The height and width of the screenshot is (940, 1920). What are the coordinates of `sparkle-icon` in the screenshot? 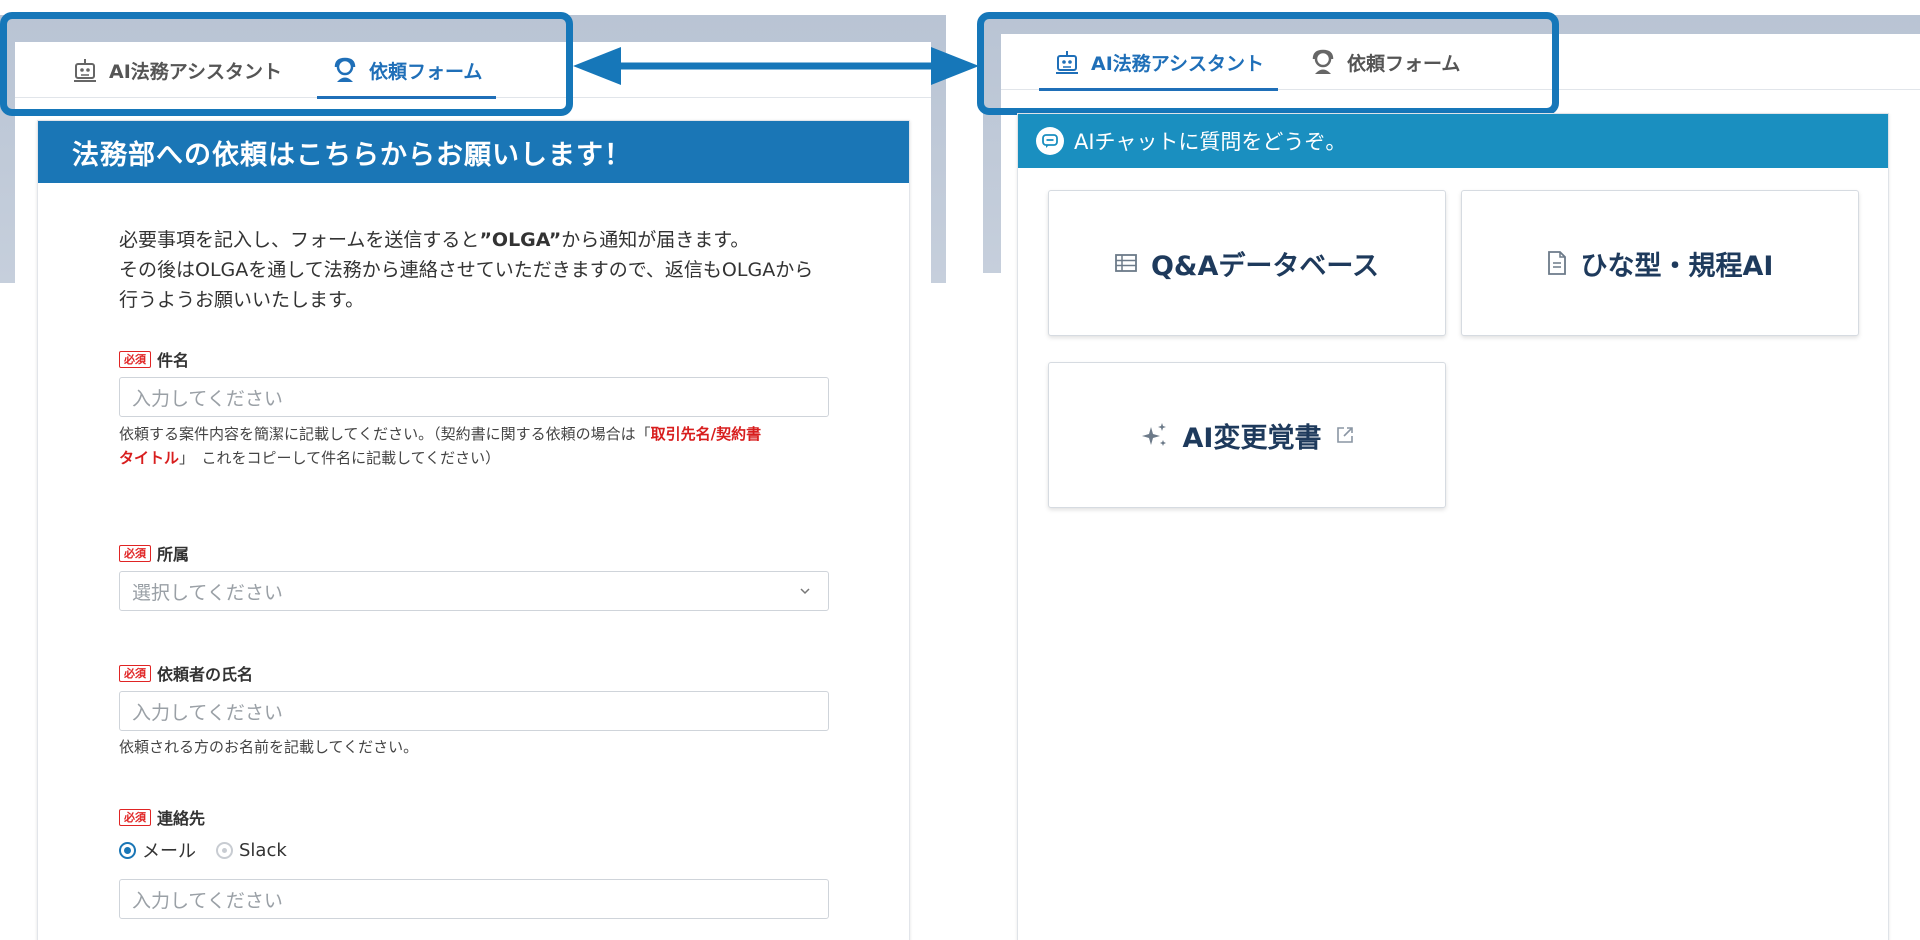 It's located at (1153, 434).